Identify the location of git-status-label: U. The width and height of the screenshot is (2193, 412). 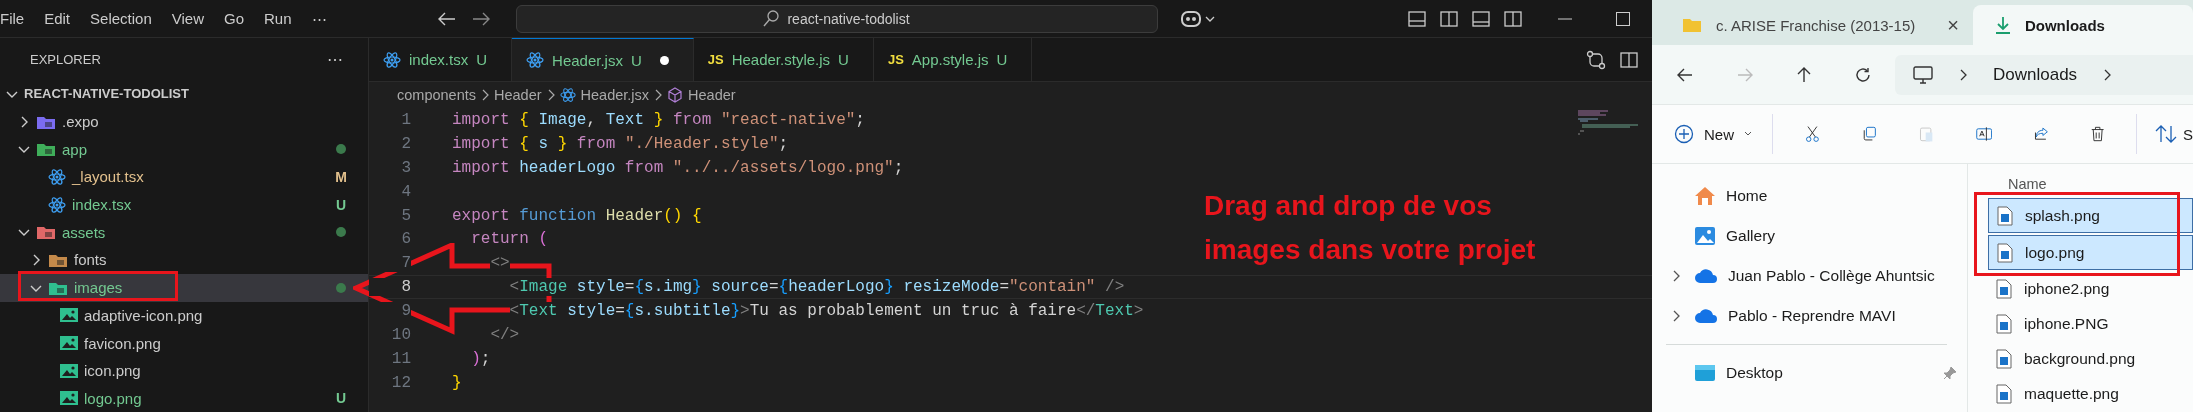
(636, 60).